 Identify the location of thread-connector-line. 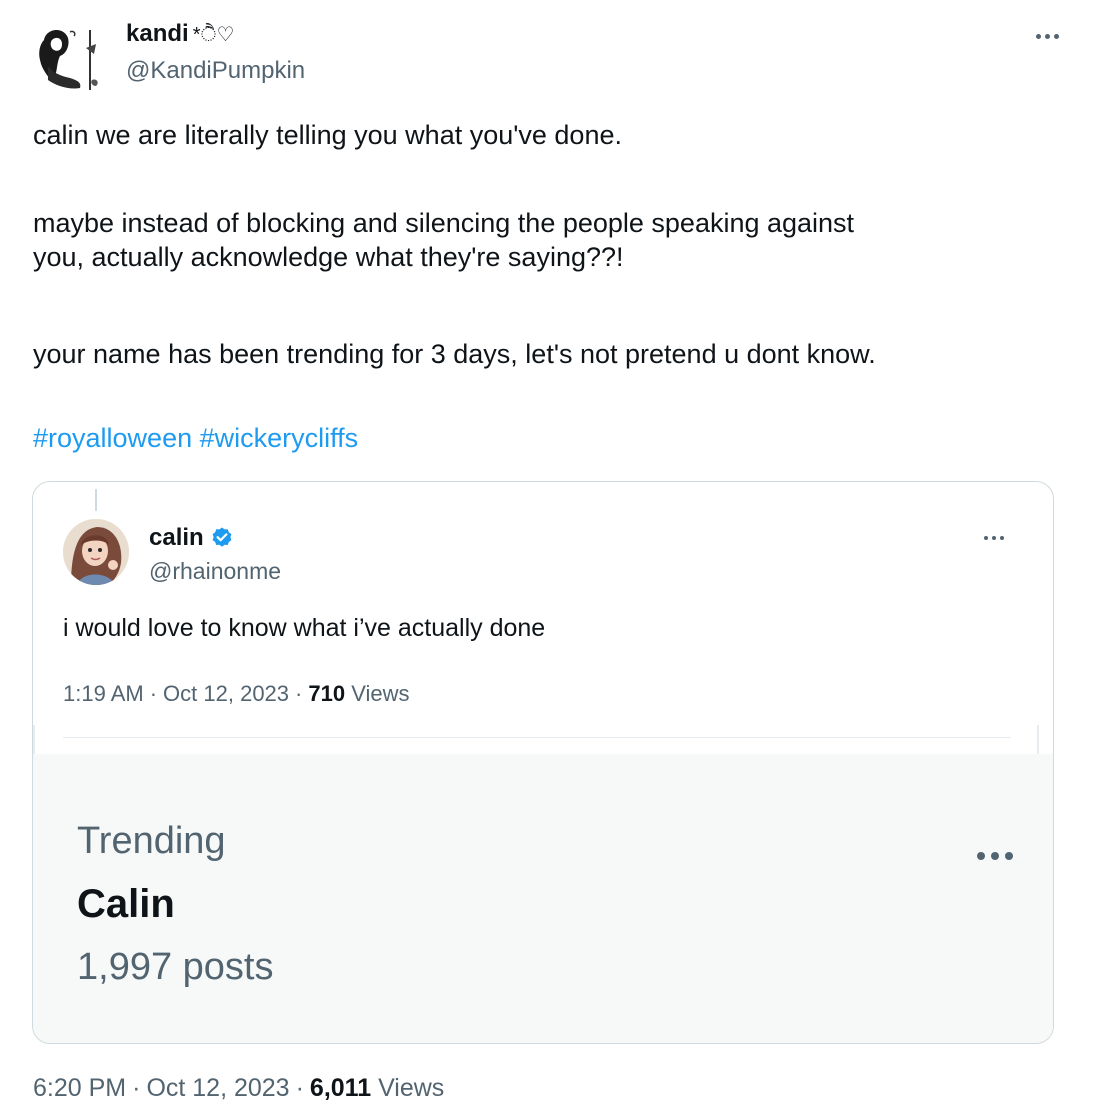
(96, 500).